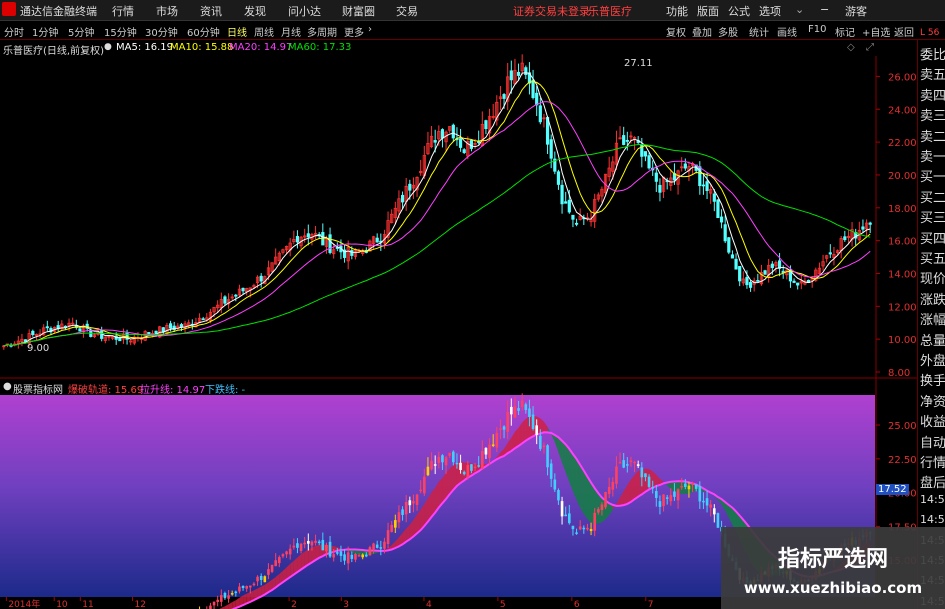 Image resolution: width=945 pixels, height=609 pixels. What do you see at coordinates (38, 348) in the screenshot?
I see `low-price-annotation: 9.00` at bounding box center [38, 348].